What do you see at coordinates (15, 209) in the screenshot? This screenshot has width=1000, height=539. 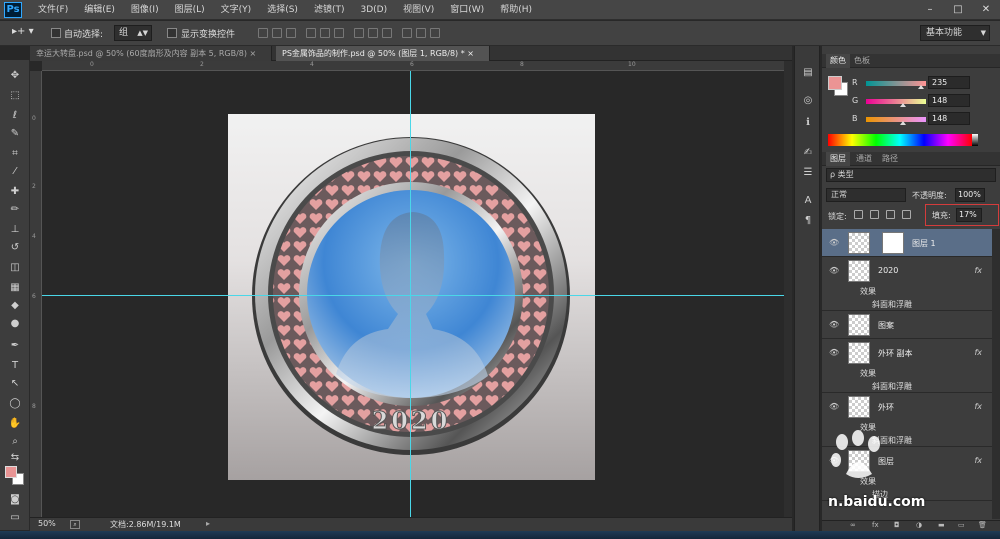 I see `brush-tool-icon: ✏` at bounding box center [15, 209].